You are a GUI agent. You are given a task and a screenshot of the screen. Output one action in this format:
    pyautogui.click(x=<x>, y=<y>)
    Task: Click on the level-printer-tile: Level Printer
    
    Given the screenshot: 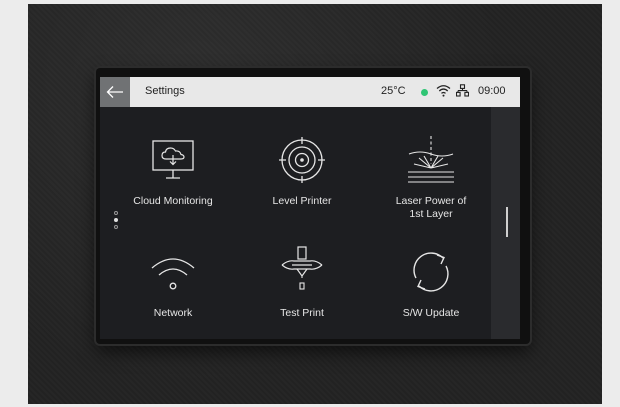 What is the action you would take?
    pyautogui.click(x=302, y=170)
    